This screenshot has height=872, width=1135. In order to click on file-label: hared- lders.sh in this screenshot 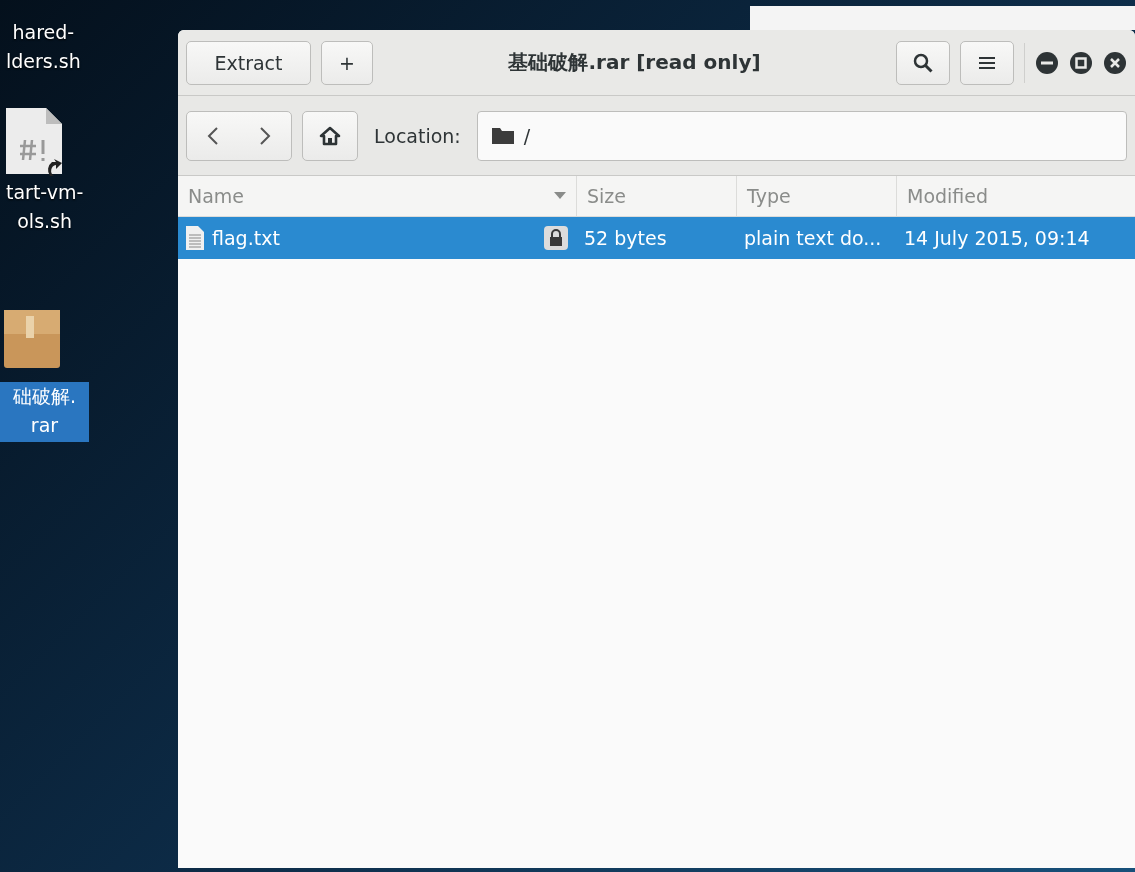, I will do `click(43, 47)`.